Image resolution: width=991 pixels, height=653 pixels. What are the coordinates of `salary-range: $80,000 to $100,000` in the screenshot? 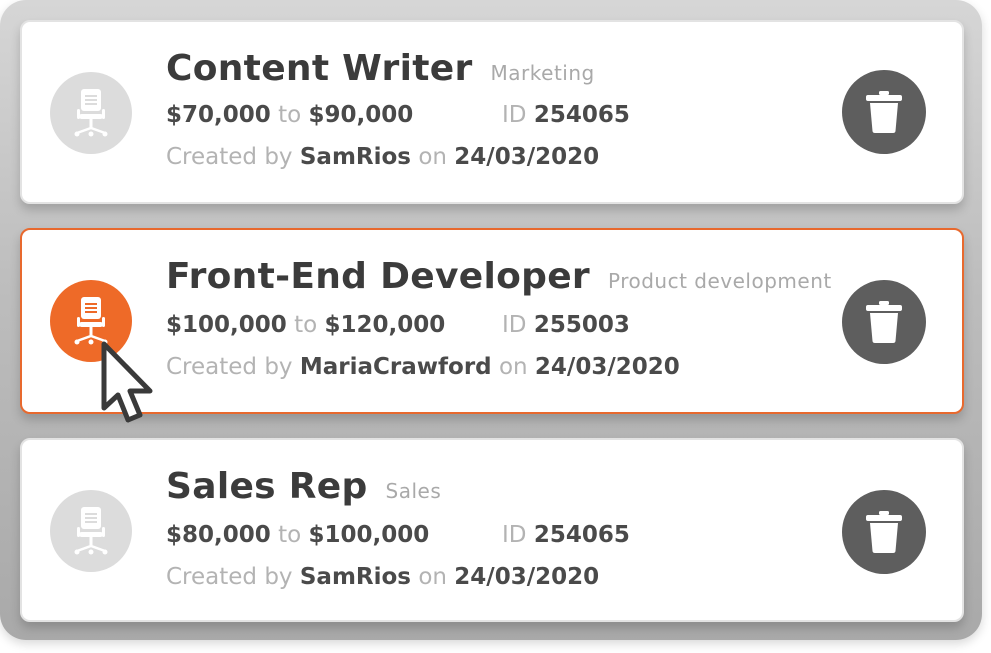 It's located at (297, 535).